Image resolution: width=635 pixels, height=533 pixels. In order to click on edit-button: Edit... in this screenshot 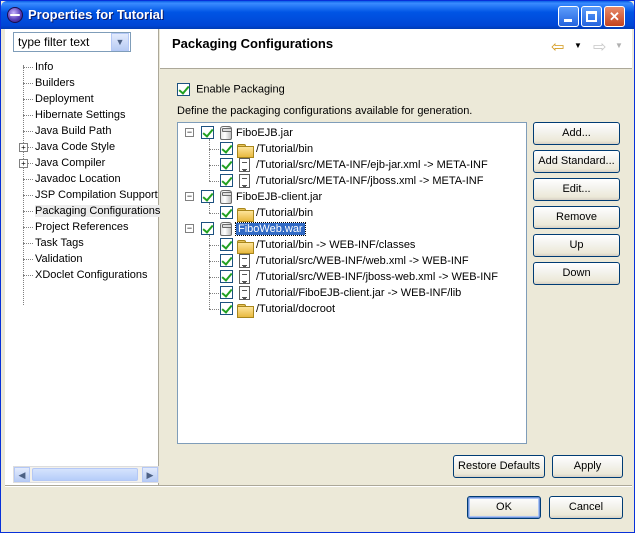, I will do `click(576, 189)`.